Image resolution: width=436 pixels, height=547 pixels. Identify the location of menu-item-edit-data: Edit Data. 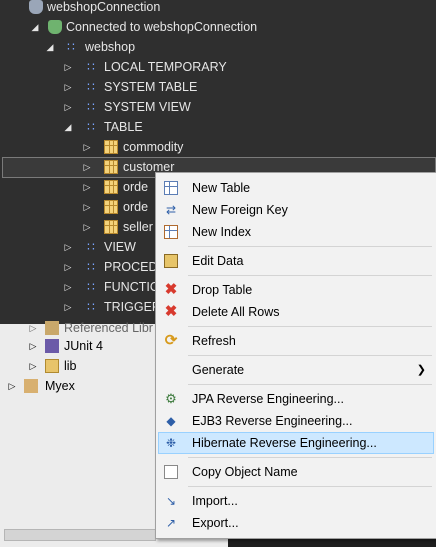
(296, 261).